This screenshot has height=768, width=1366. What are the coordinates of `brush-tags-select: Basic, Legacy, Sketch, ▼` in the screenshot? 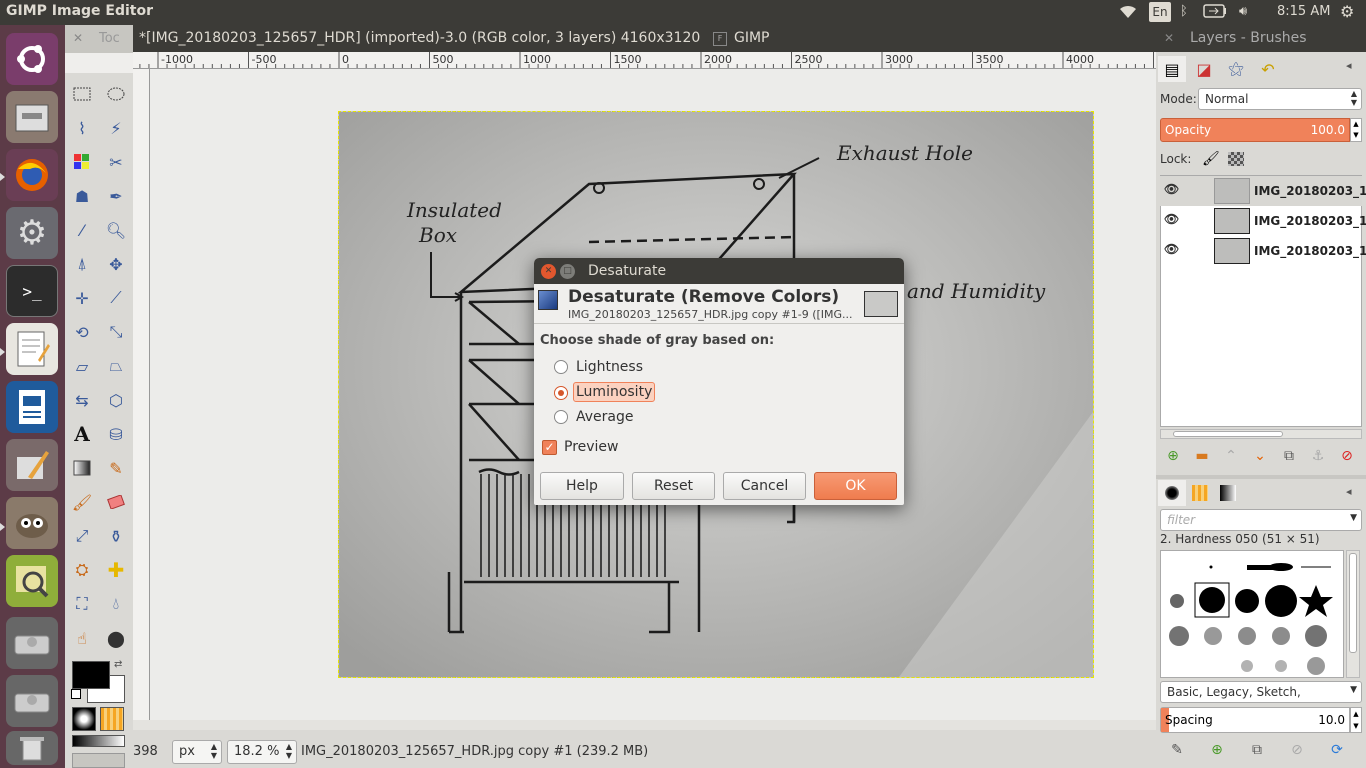 It's located at (1261, 692).